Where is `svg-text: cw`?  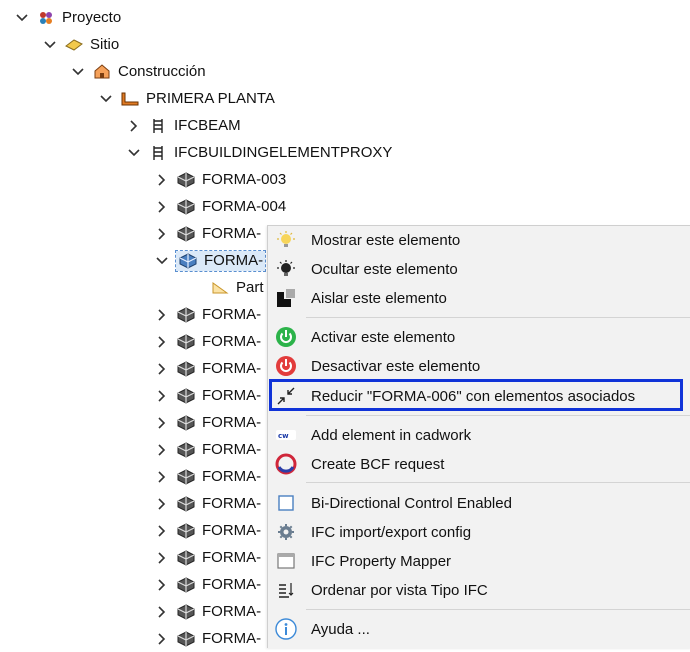
svg-text: cw is located at coordinates (283, 436).